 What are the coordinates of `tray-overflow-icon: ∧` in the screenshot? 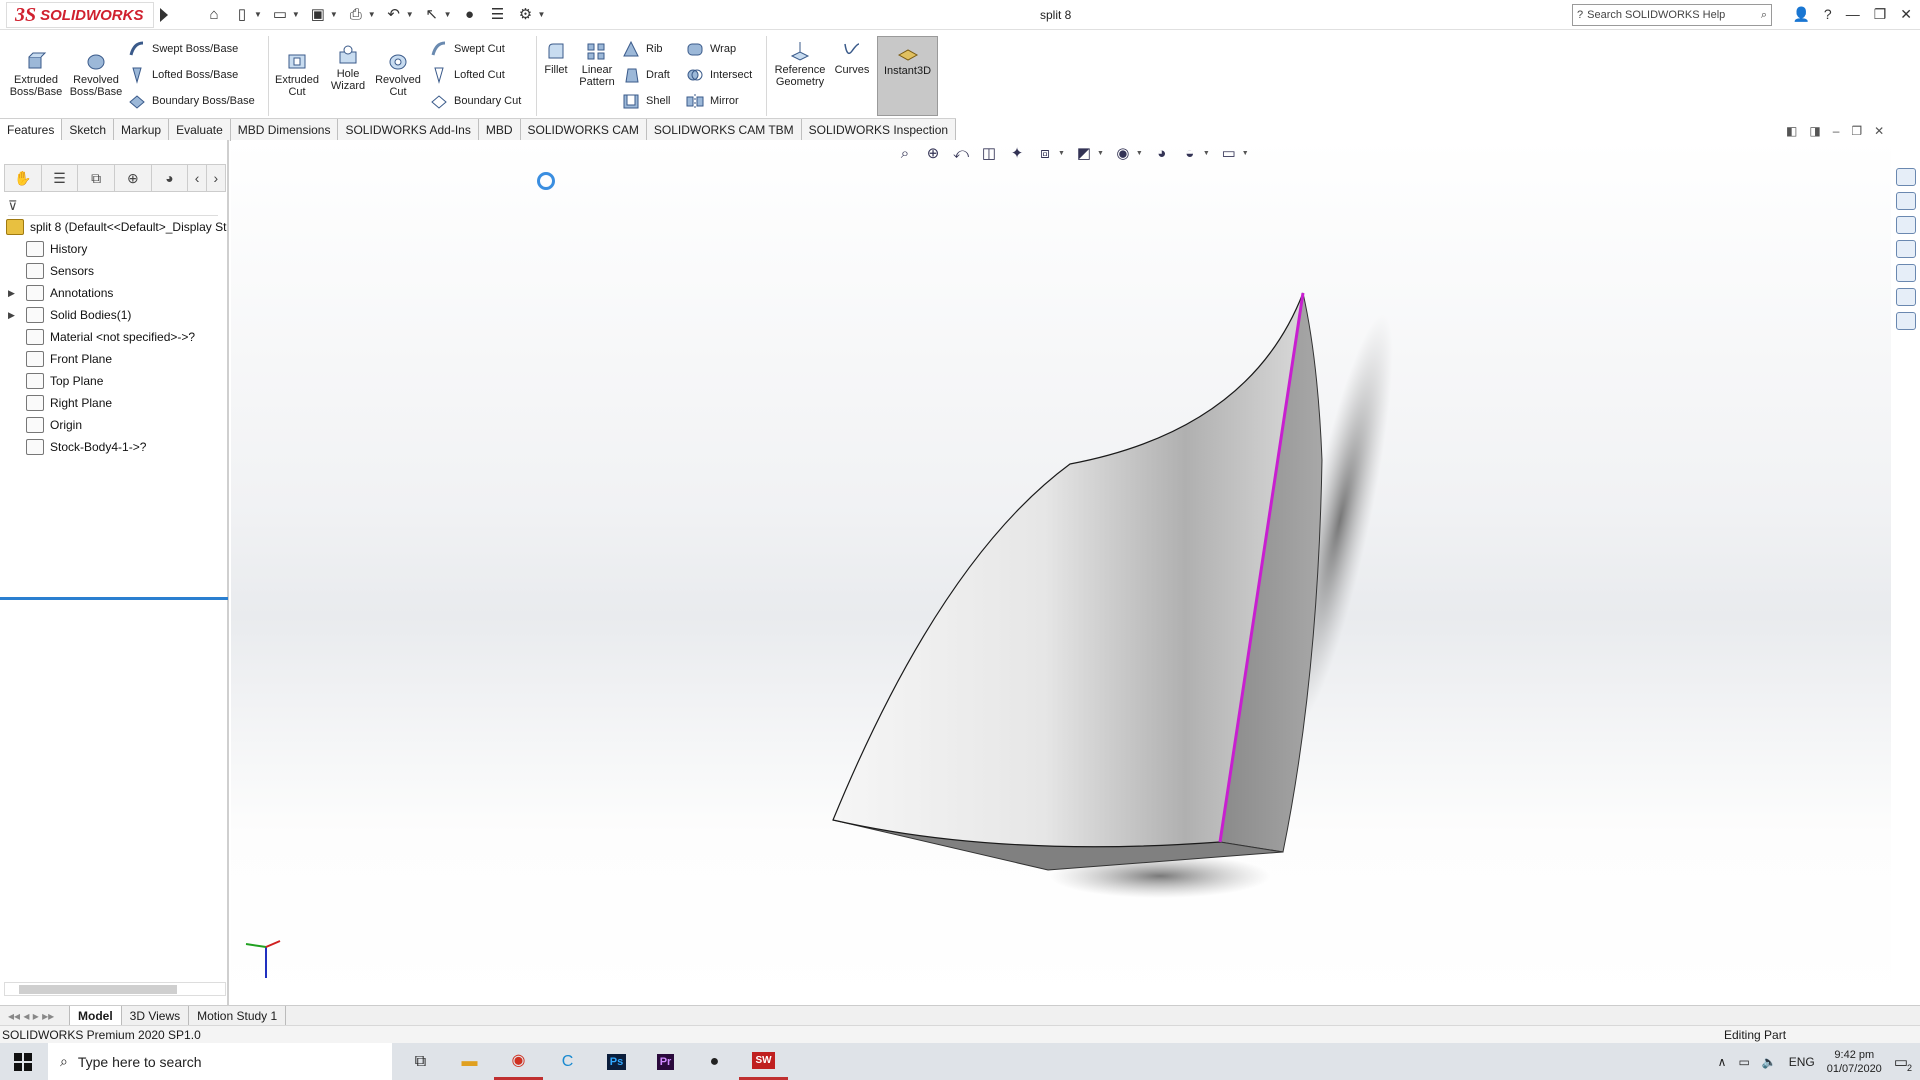 It's located at (1722, 1062).